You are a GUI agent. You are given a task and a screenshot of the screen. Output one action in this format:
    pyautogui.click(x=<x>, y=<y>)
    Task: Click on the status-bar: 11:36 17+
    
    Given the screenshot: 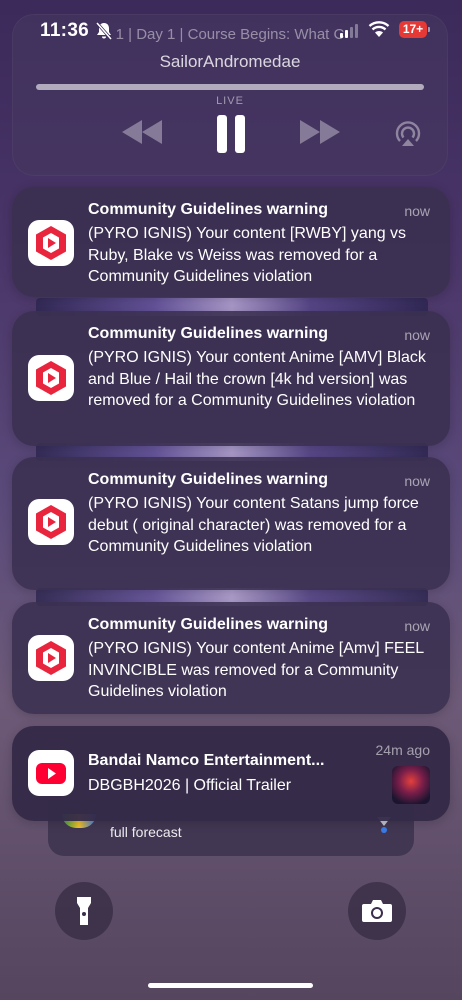 What is the action you would take?
    pyautogui.click(x=231, y=28)
    